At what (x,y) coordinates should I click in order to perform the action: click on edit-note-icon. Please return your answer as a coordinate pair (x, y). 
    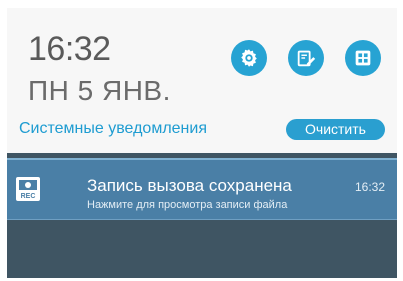
    Looking at the image, I should click on (306, 58).